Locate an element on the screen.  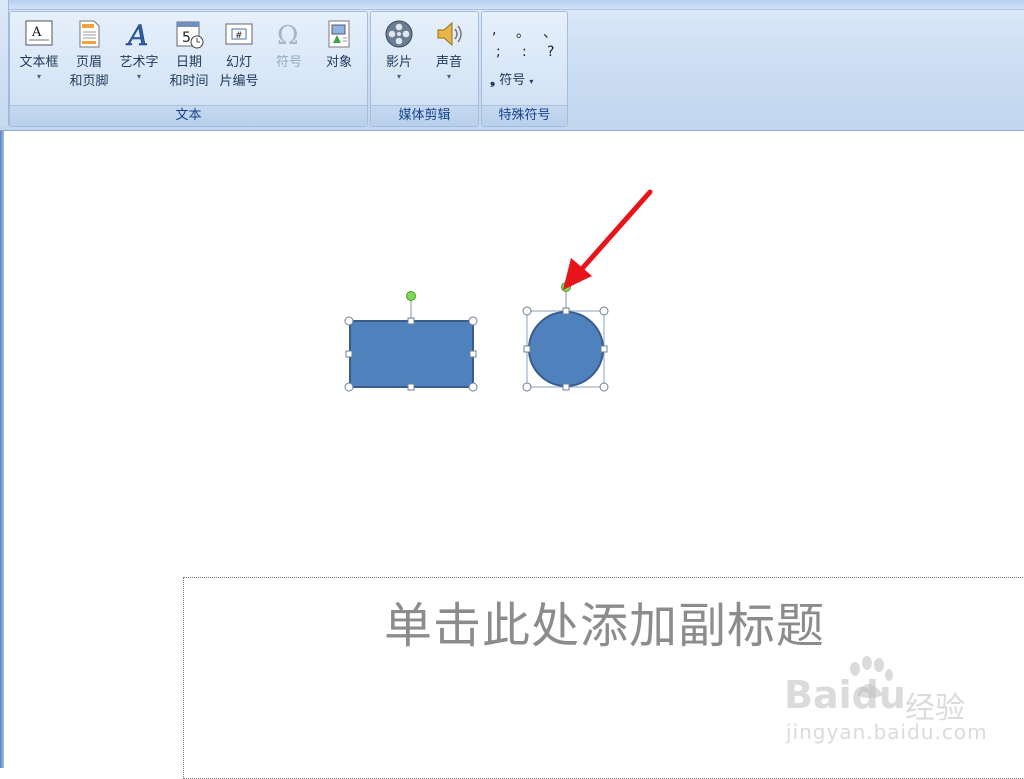
subtitle-placeholder-text: 单击此处添加副标题 is located at coordinates (604, 626).